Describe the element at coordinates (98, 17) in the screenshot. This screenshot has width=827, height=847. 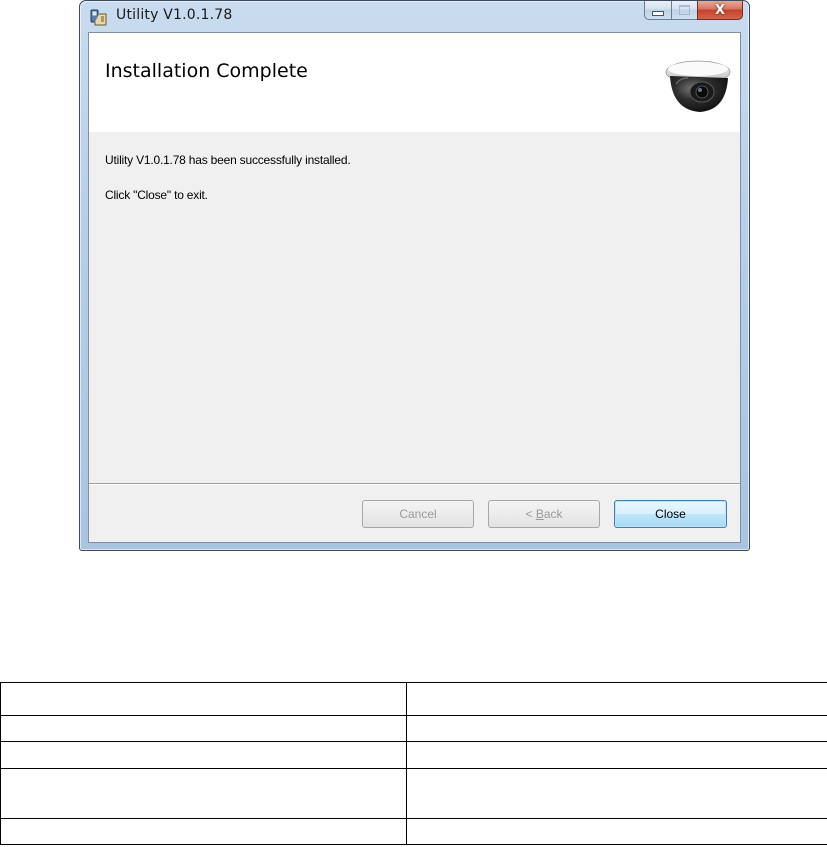
I see `installer-icon` at that location.